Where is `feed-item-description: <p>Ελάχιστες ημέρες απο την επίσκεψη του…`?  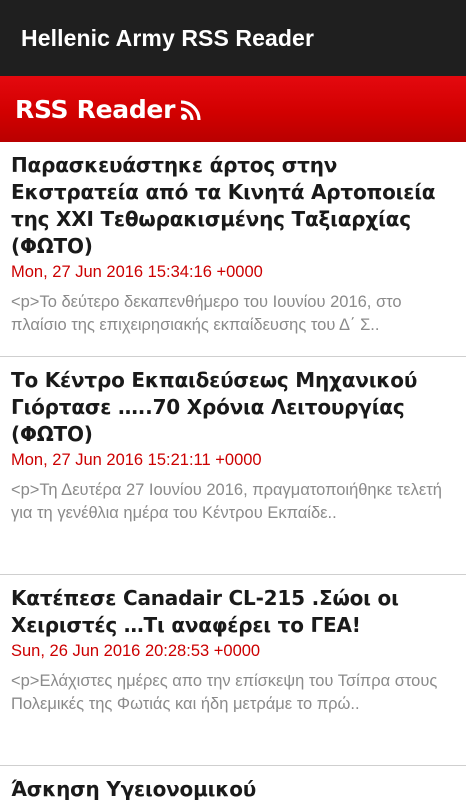 feed-item-description: <p>Ελάχιστες ημέρες απο την επίσκεψη του… is located at coordinates (224, 692).